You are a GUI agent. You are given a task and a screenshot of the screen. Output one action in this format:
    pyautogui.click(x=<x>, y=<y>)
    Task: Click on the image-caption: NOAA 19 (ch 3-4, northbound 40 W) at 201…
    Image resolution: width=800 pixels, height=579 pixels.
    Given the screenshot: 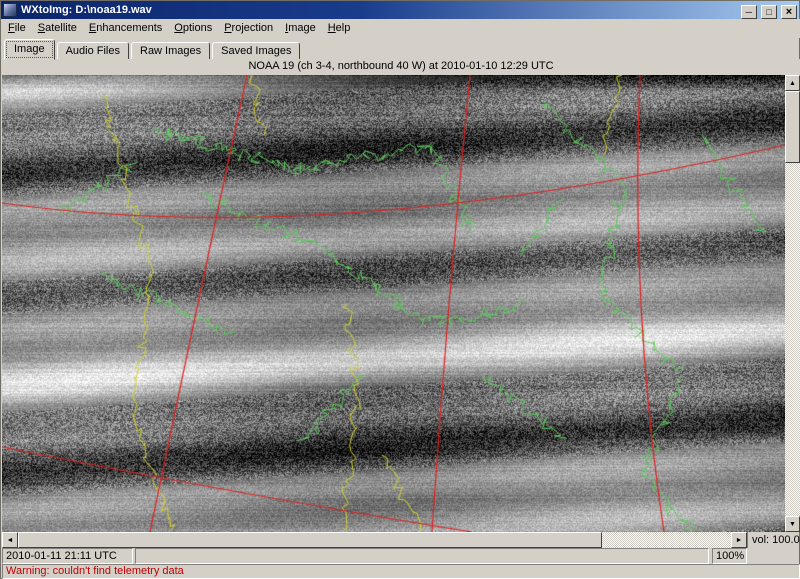 What is the action you would take?
    pyautogui.click(x=401, y=67)
    